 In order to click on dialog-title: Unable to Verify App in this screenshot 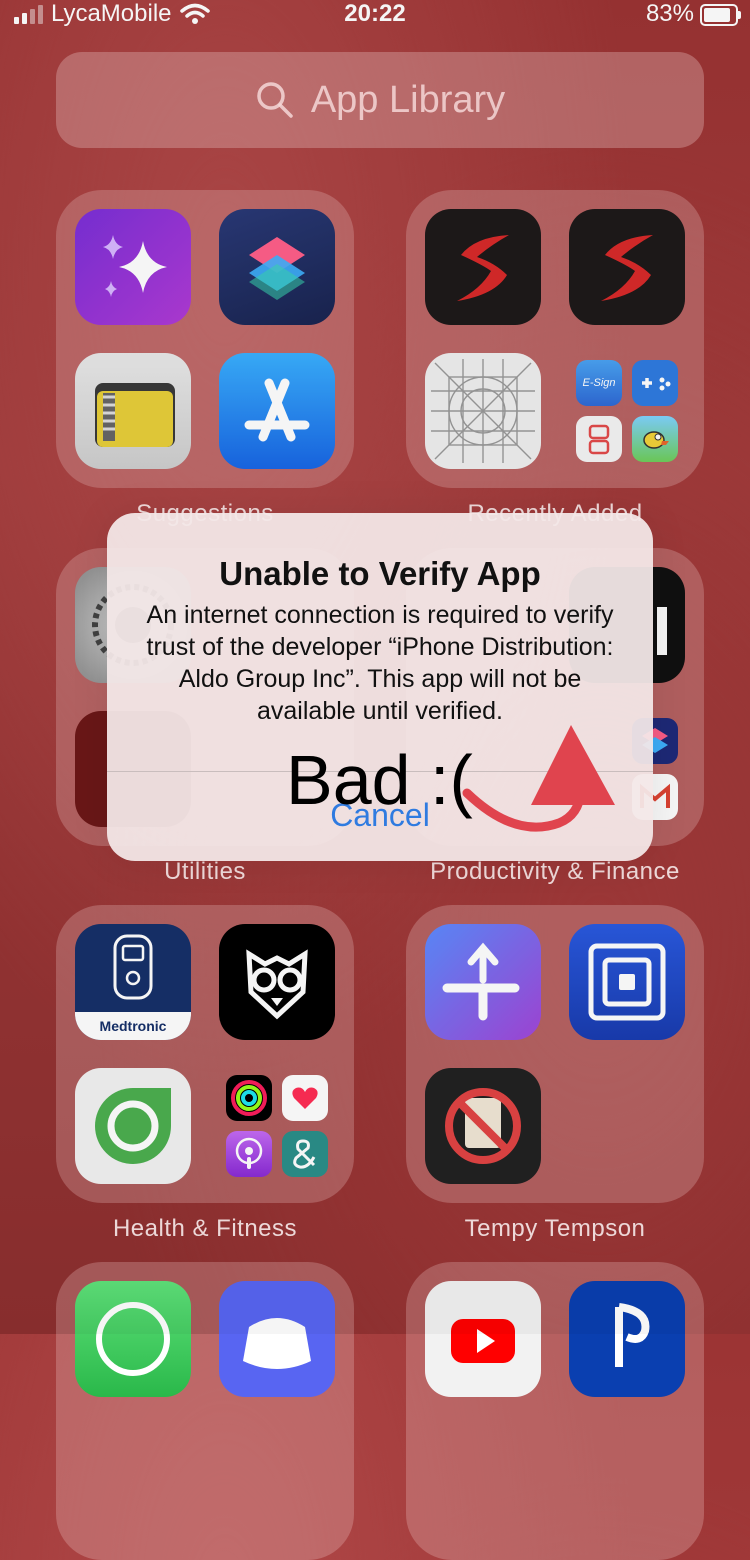, I will do `click(380, 573)`.